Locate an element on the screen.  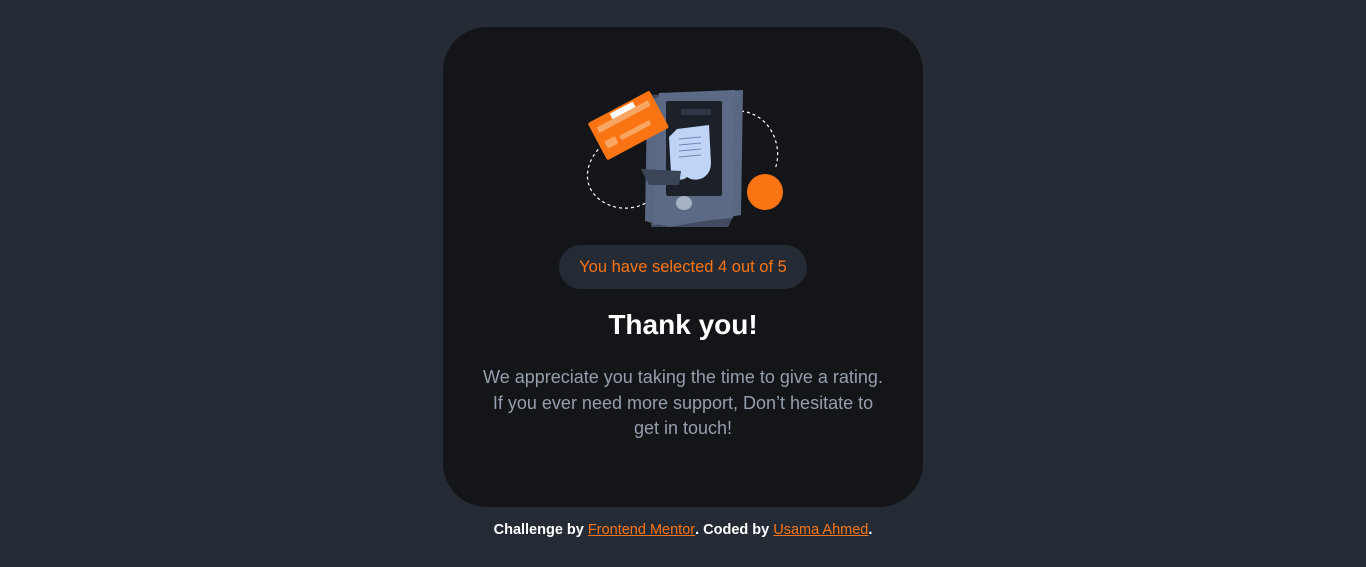
attribution-suffix: . is located at coordinates (870, 530).